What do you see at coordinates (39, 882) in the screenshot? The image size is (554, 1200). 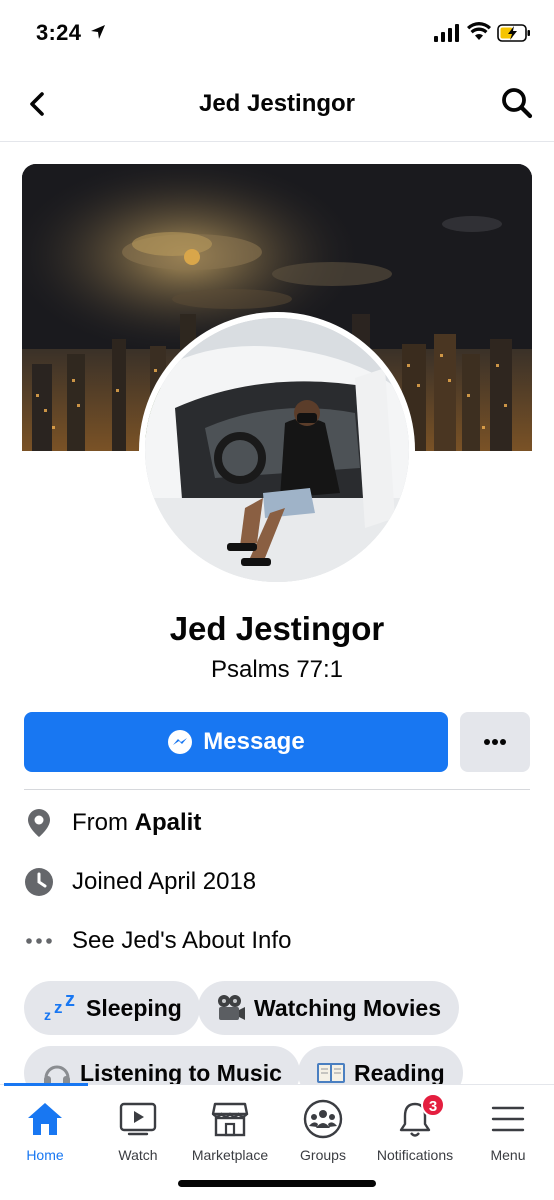 I see `clock-icon` at bounding box center [39, 882].